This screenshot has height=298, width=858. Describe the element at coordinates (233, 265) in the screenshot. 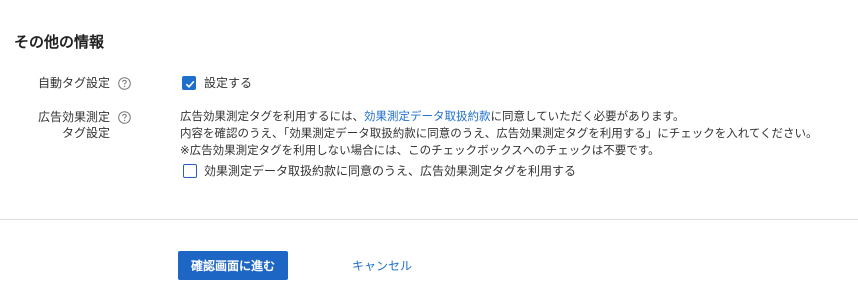

I see `proceed-to-confirm-button: 確認画面に進む` at that location.